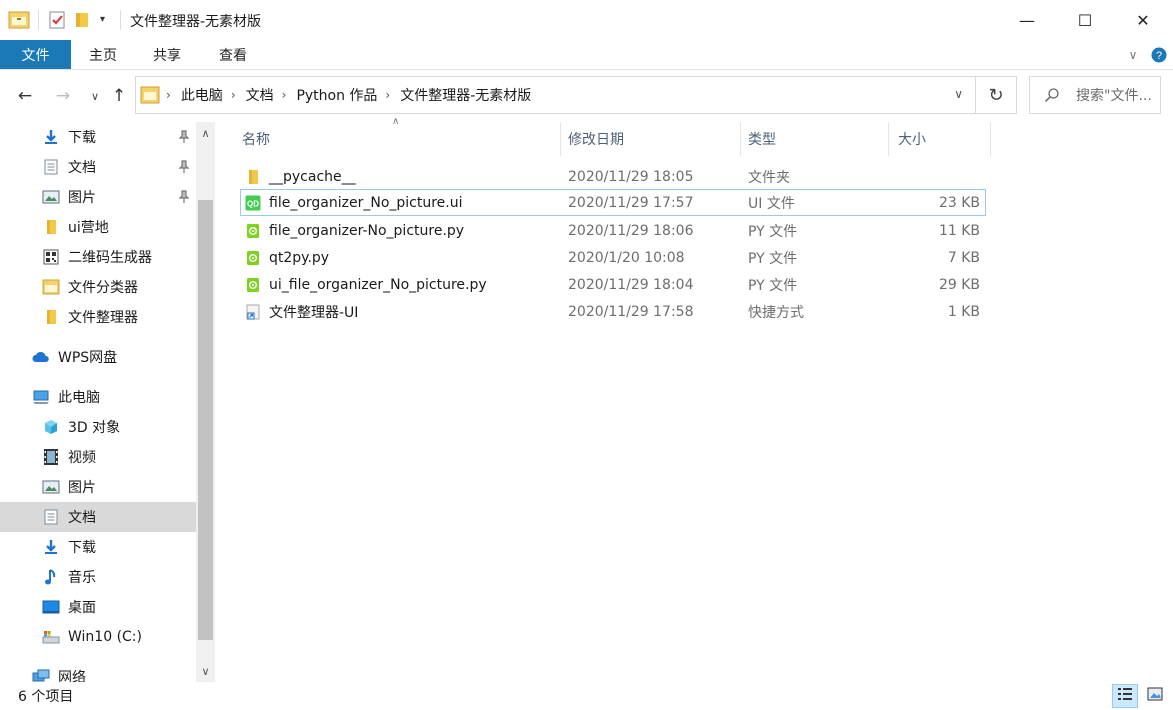 The width and height of the screenshot is (1173, 710). I want to click on column-header-date: 修改日期, so click(654, 139).